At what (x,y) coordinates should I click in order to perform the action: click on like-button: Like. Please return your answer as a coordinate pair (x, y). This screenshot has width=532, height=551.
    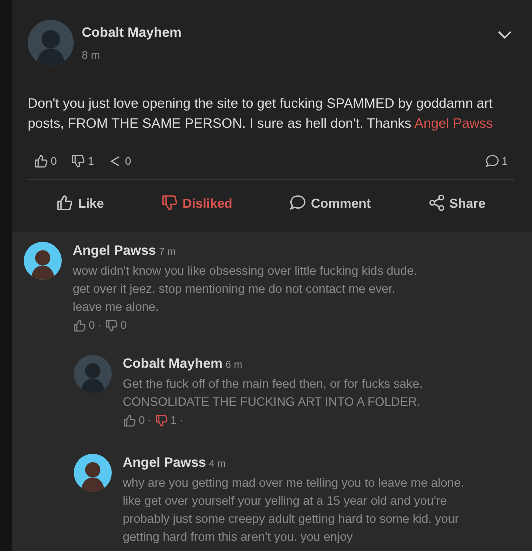
    Looking at the image, I should click on (80, 203).